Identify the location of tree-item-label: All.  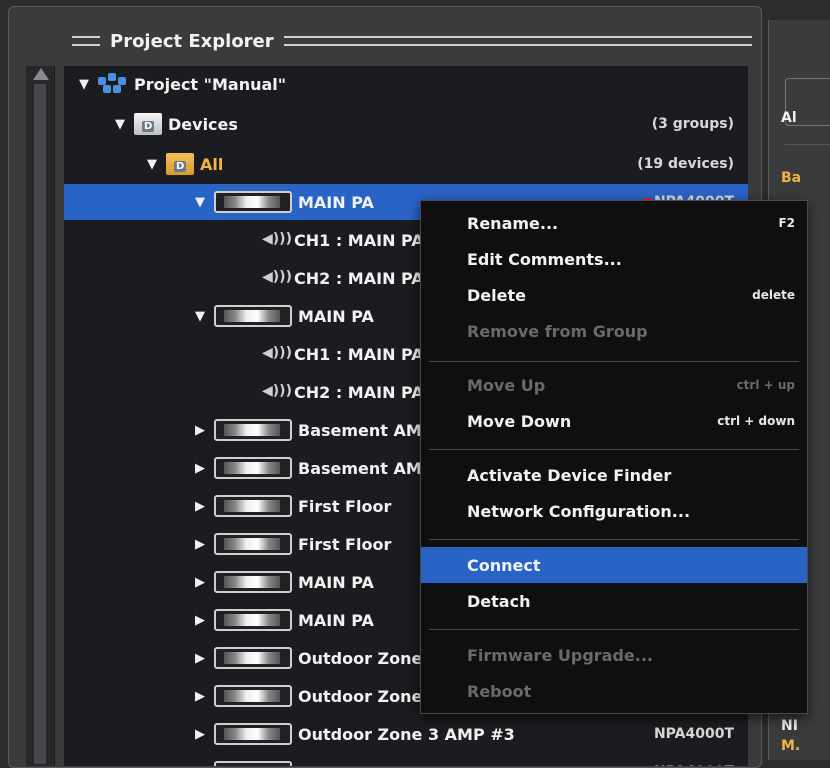
(212, 164).